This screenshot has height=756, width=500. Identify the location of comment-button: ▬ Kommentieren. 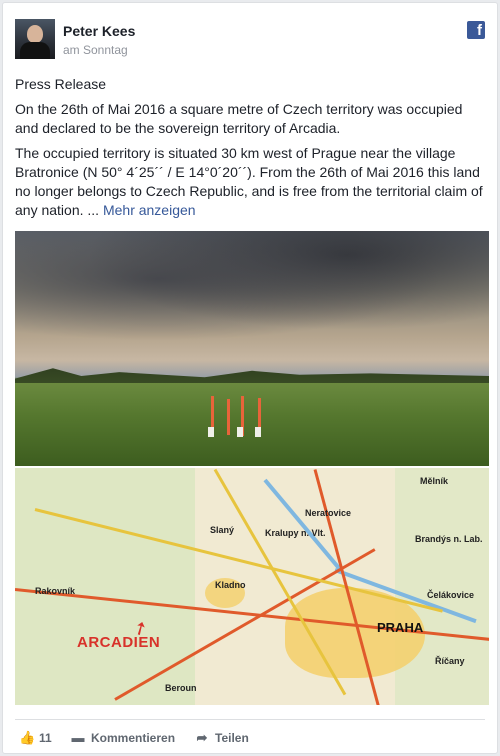
(123, 738).